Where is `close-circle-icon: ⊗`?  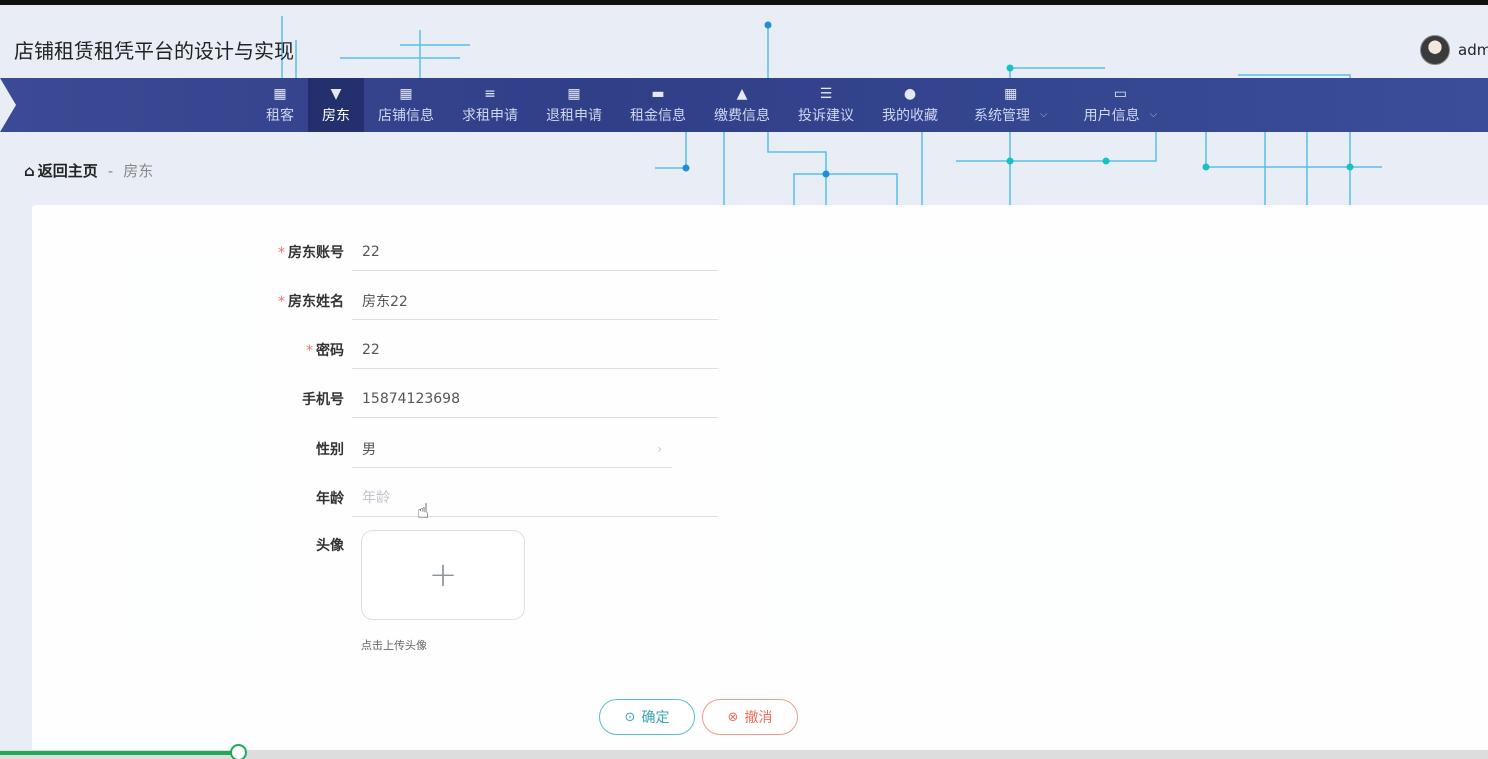
close-circle-icon: ⊗ is located at coordinates (733, 717).